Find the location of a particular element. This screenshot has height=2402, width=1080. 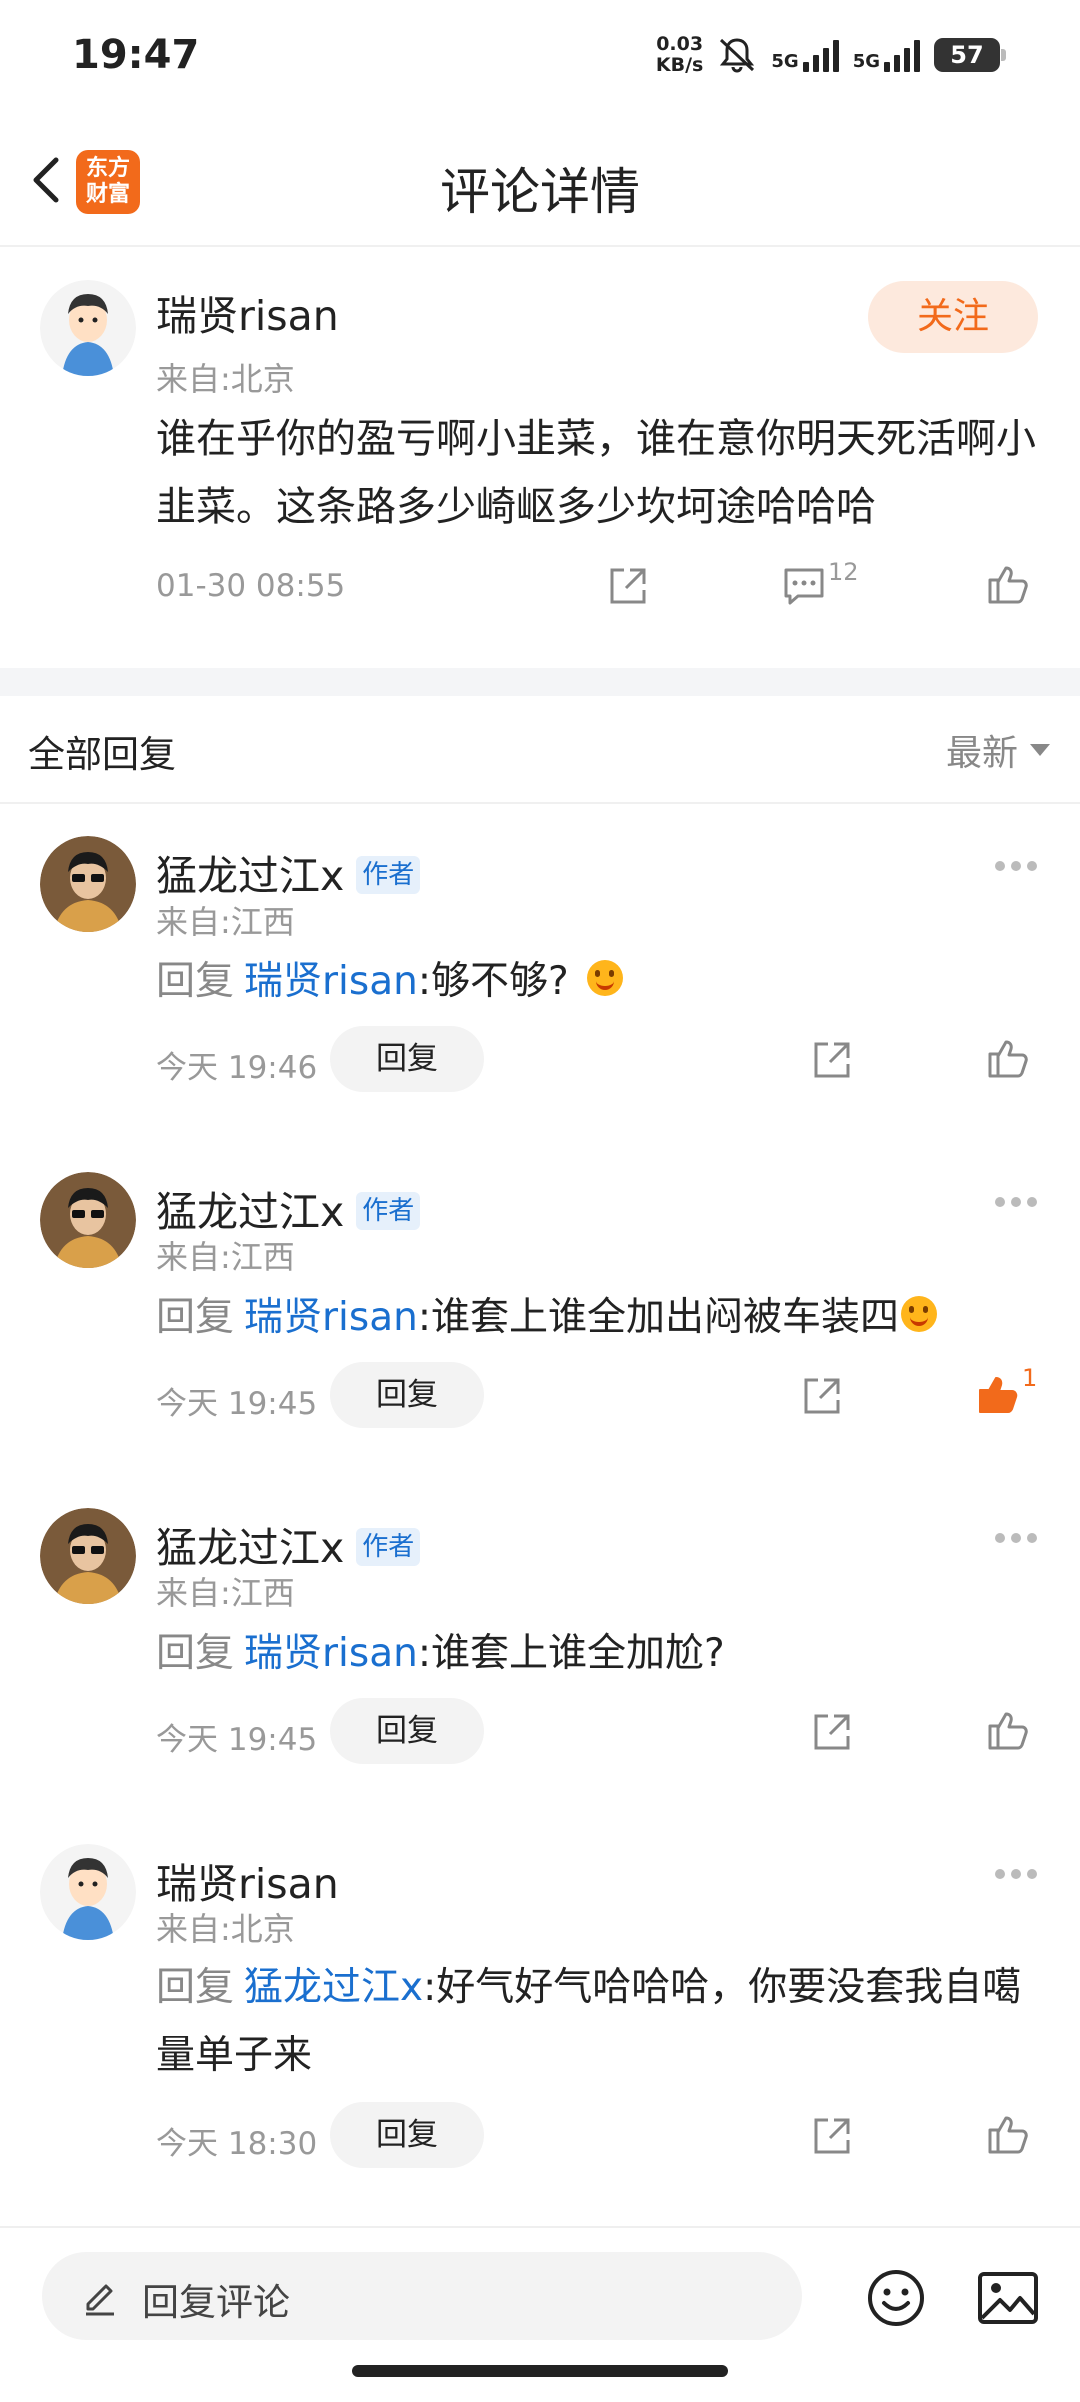

reply-input-placeholder: 回复评论 is located at coordinates (216, 2302).